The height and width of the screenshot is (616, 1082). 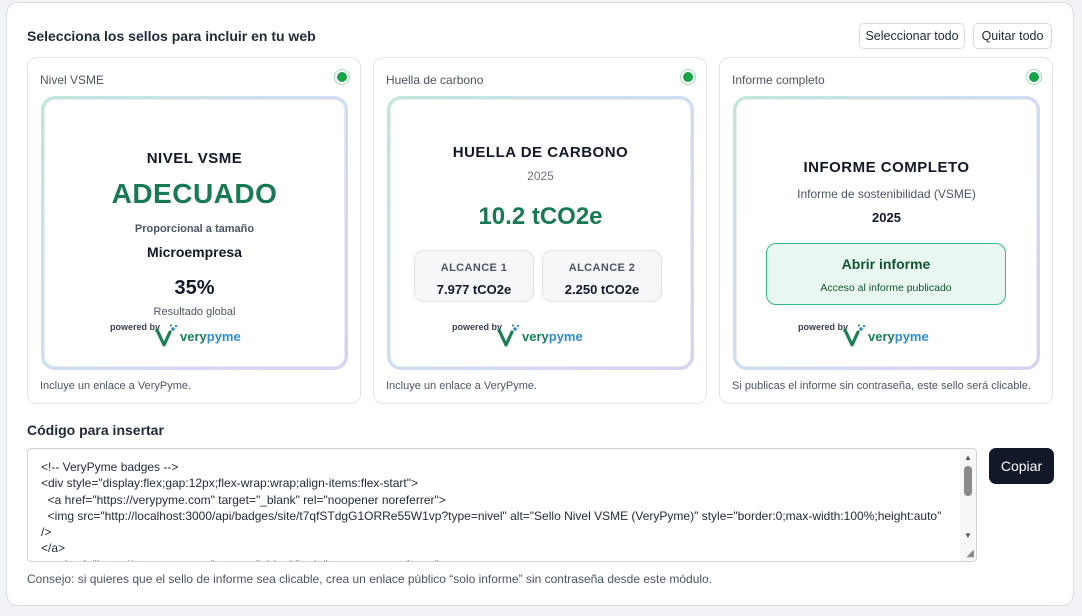 I want to click on badge-subtitle: Informe de sostenibilidad (VSME), so click(x=886, y=194).